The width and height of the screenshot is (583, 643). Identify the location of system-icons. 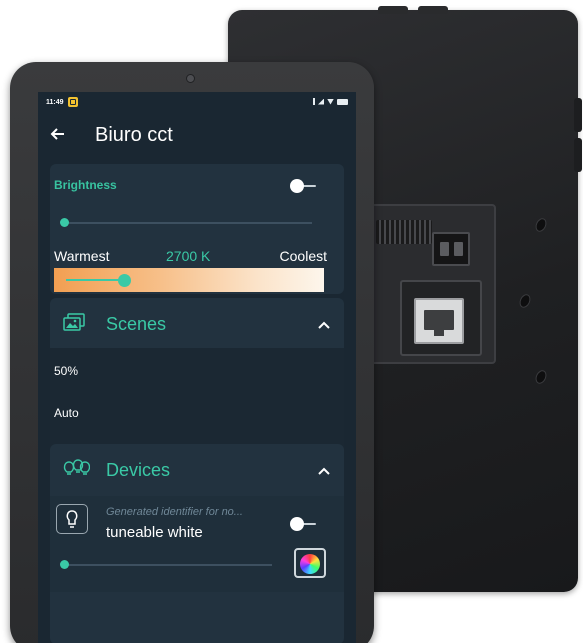
(330, 101).